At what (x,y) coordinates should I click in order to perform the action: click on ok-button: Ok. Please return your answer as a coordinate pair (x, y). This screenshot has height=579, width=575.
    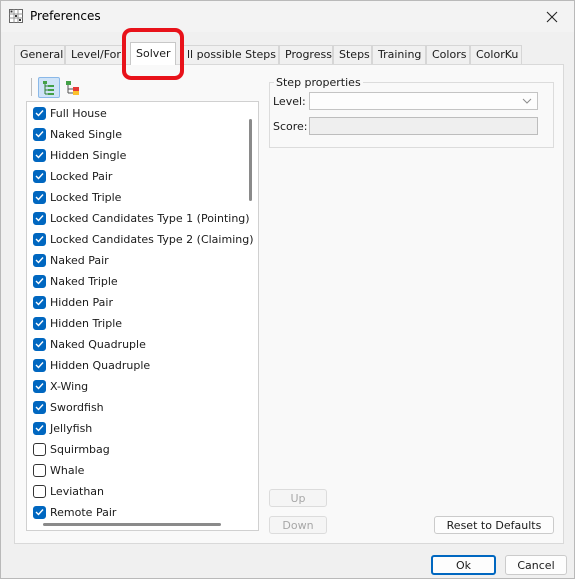
    Looking at the image, I should click on (463, 565).